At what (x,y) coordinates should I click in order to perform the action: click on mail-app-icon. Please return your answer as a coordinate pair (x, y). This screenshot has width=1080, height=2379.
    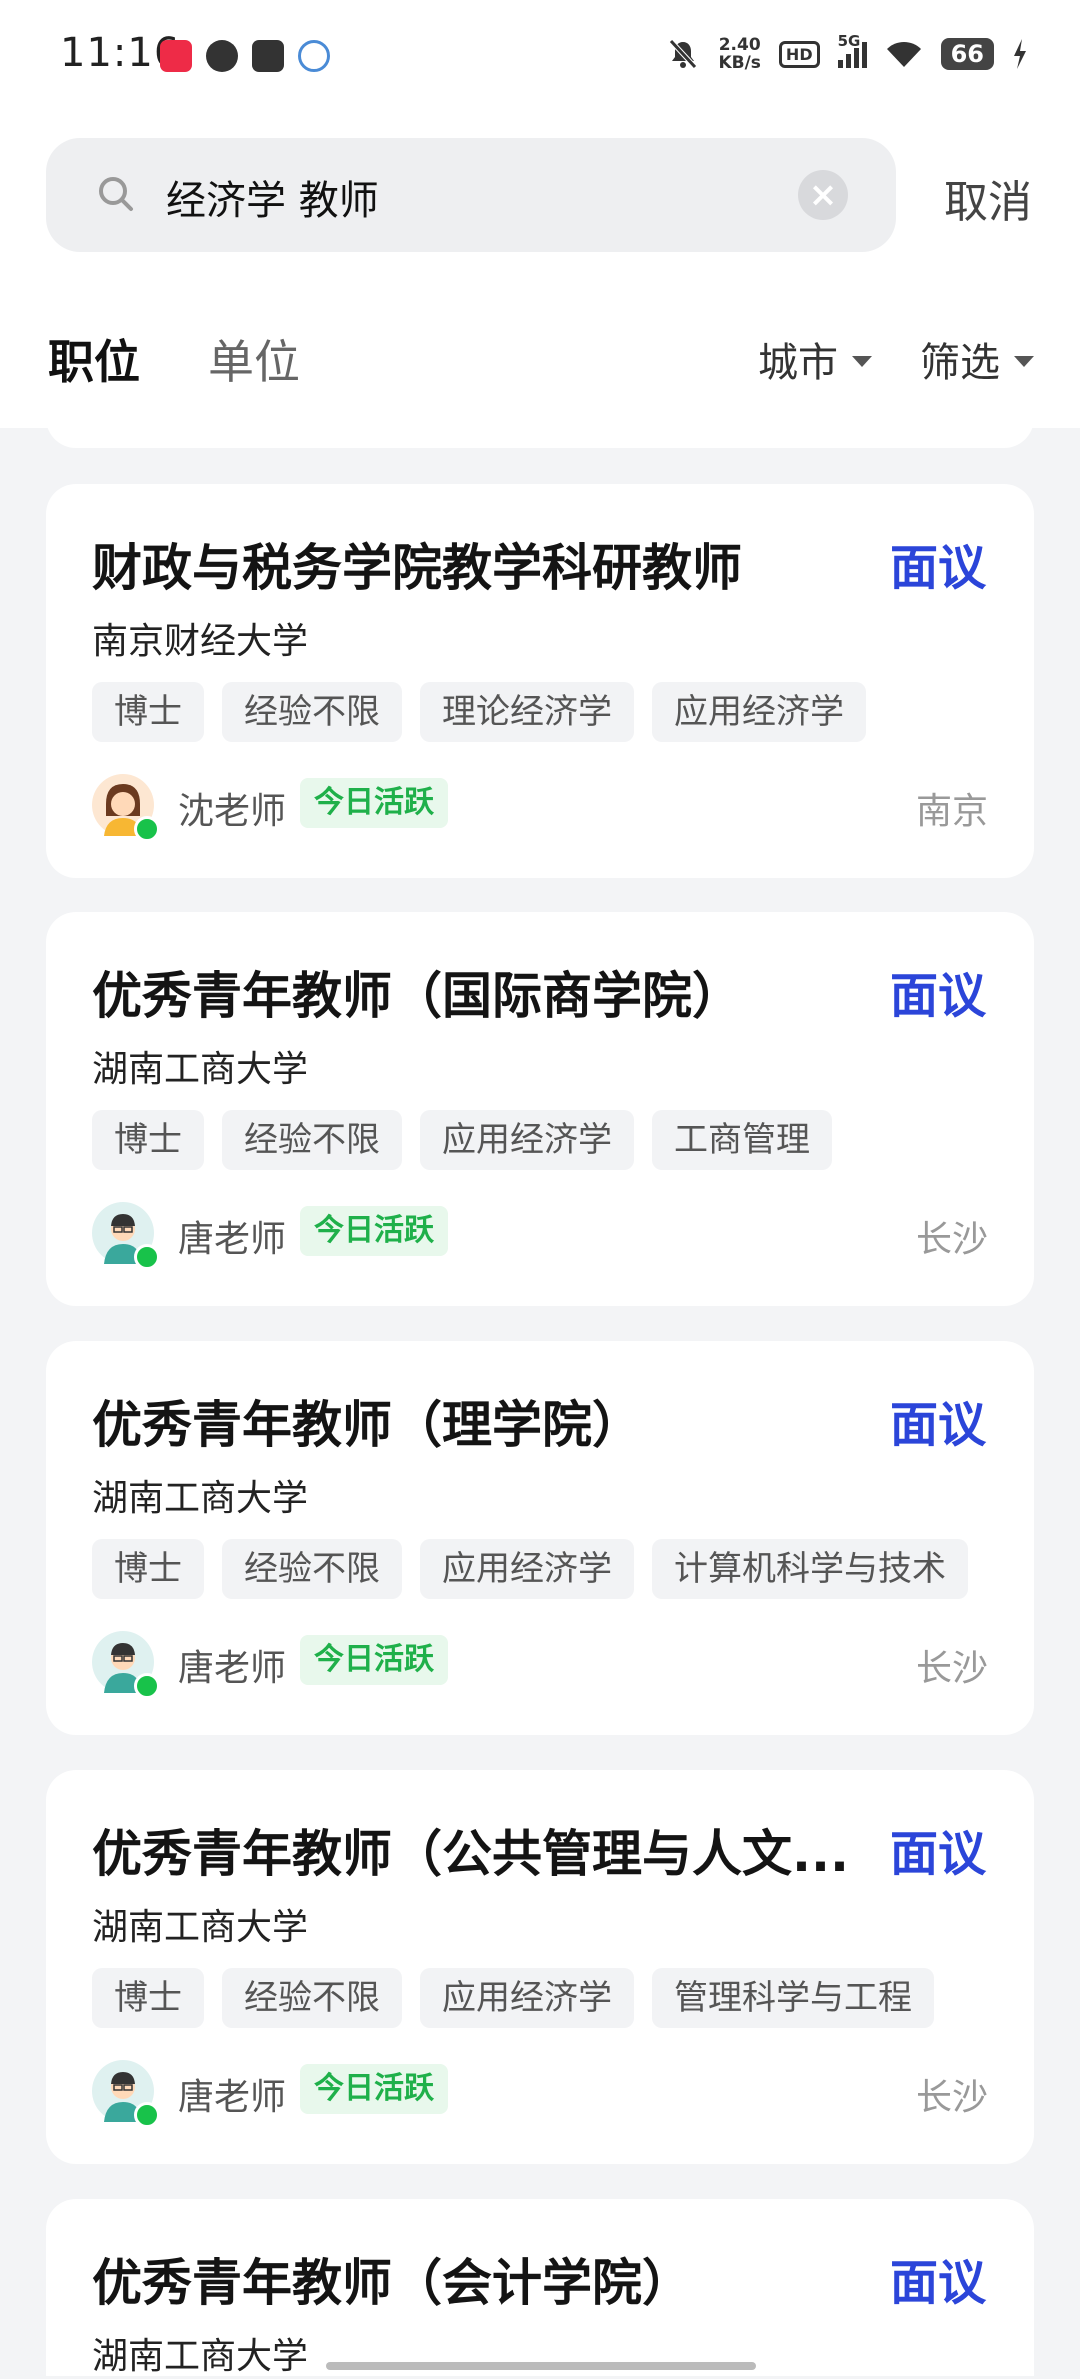
    Looking at the image, I should click on (268, 56).